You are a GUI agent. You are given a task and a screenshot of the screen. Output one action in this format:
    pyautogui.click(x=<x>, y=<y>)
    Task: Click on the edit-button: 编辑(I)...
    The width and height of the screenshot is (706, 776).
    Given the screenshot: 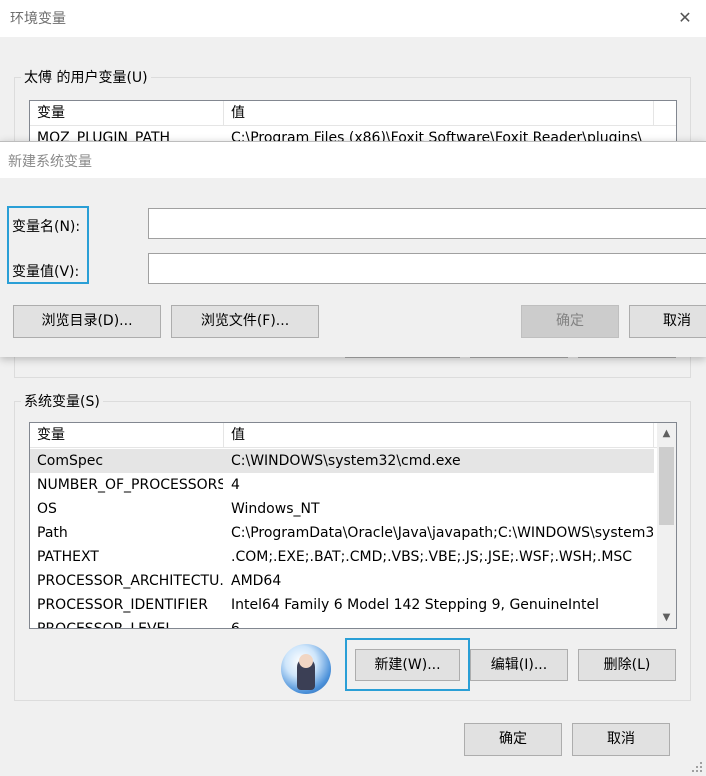 What is the action you would take?
    pyautogui.click(x=519, y=665)
    